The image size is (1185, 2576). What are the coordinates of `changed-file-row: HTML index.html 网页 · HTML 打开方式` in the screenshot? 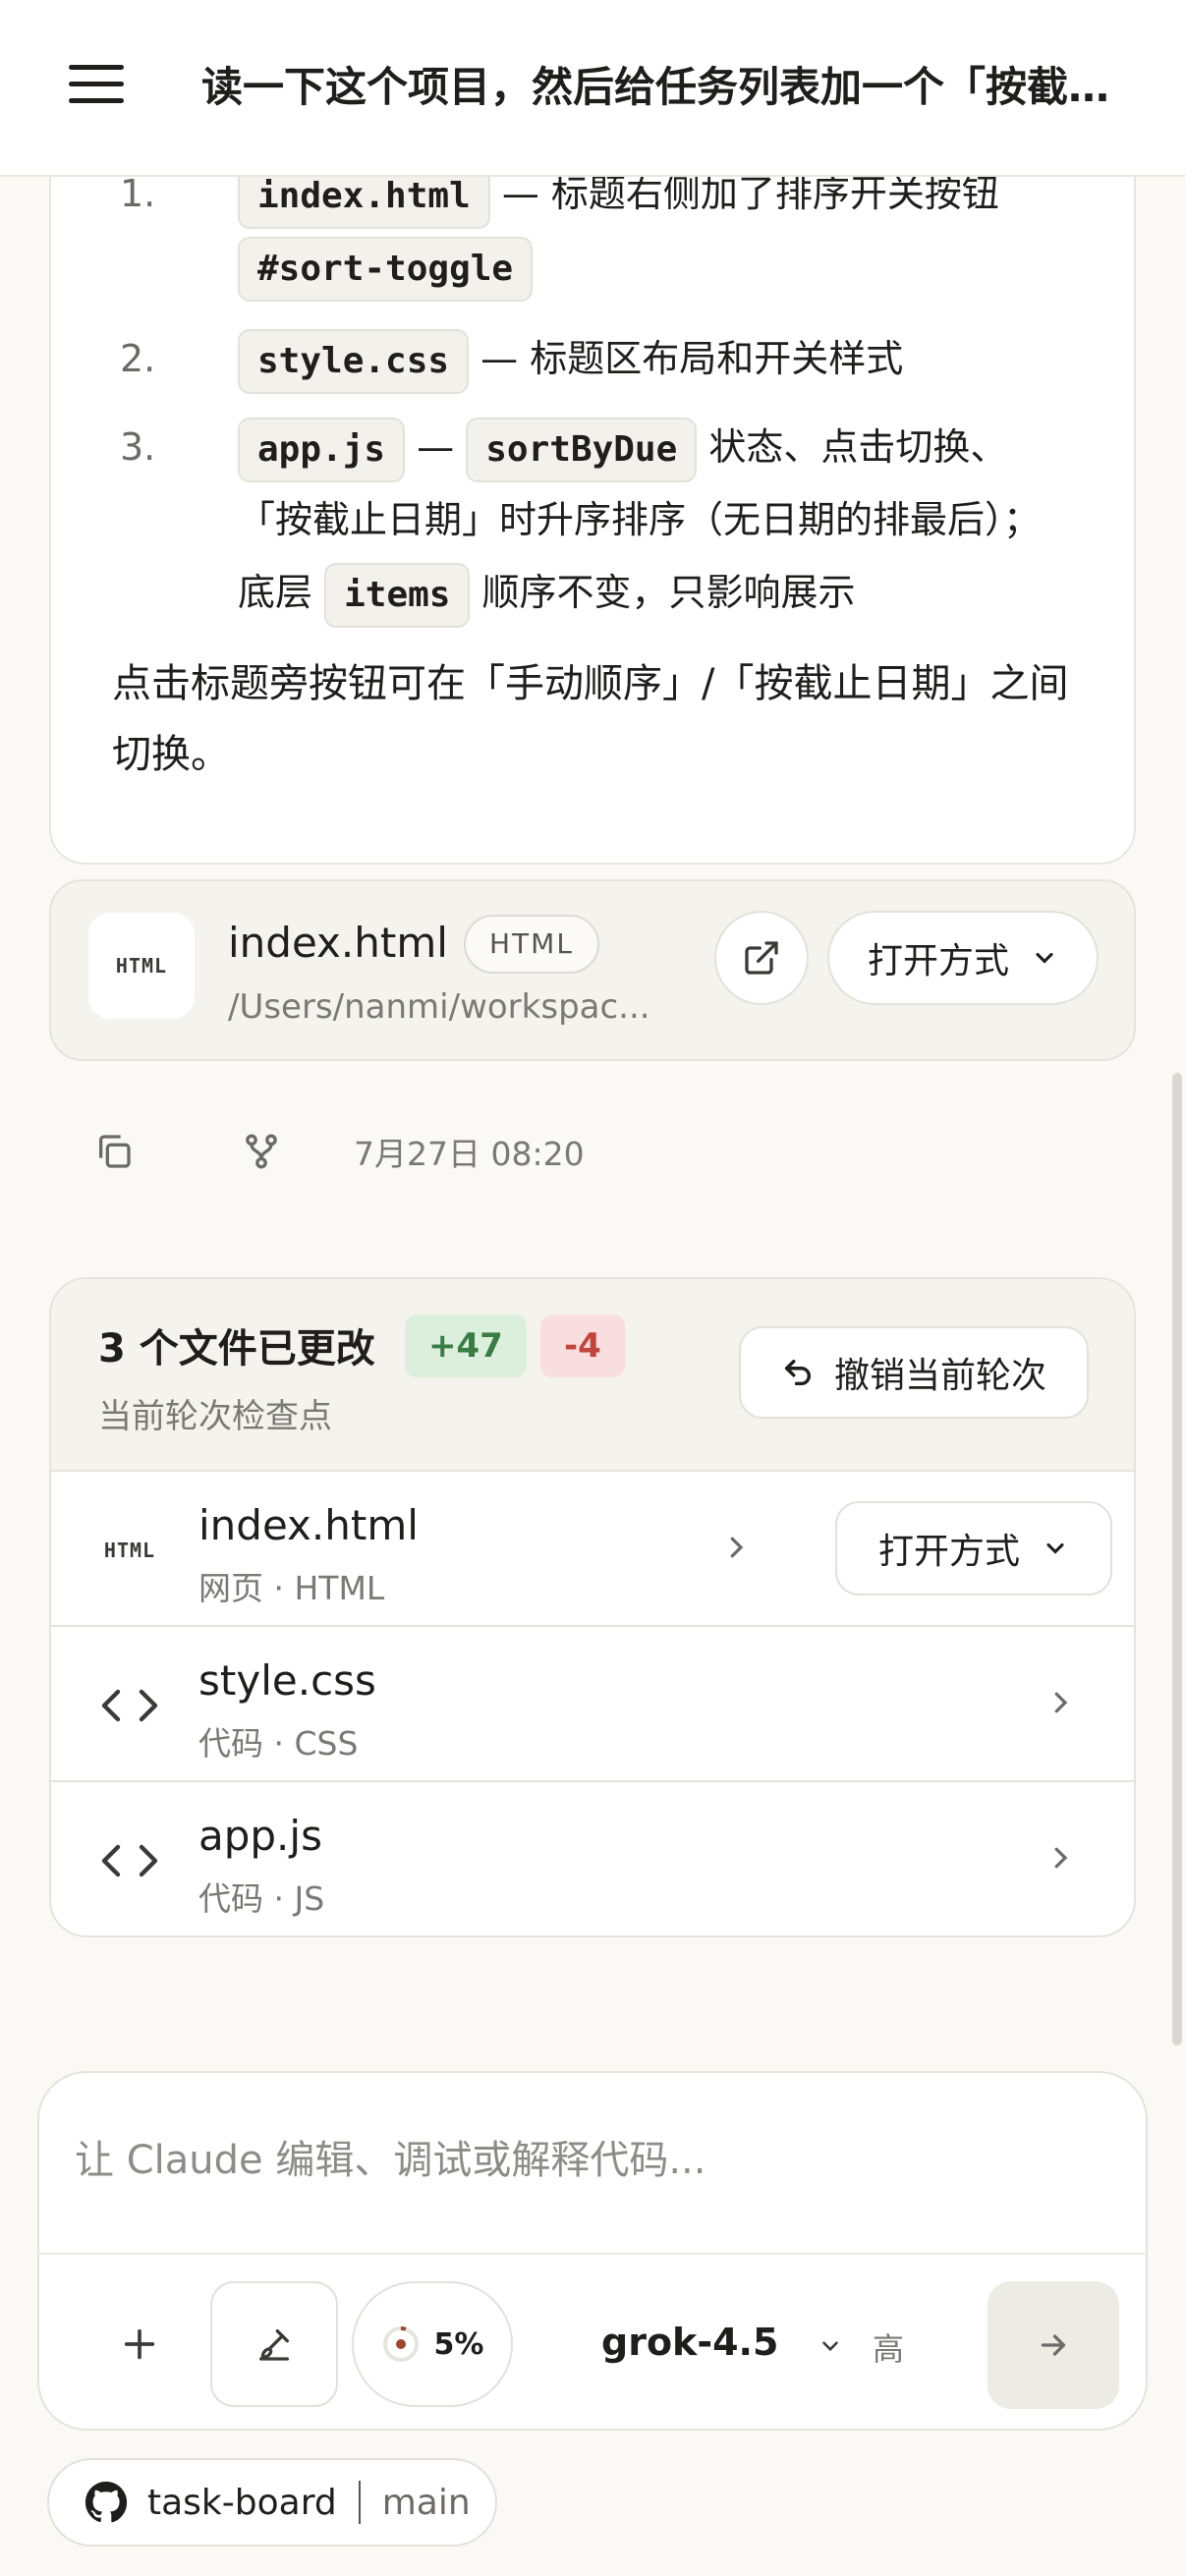 It's located at (592, 1549).